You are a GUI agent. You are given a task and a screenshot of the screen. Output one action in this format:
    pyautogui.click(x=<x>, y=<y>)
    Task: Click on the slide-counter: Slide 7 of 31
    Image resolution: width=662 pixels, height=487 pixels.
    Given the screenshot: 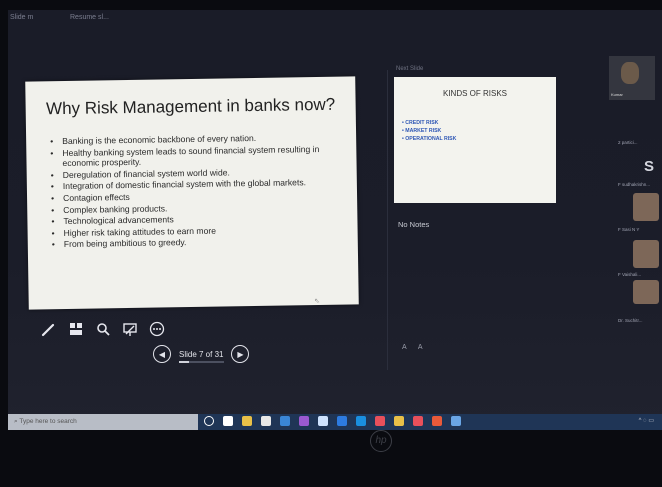 What is the action you would take?
    pyautogui.click(x=201, y=356)
    